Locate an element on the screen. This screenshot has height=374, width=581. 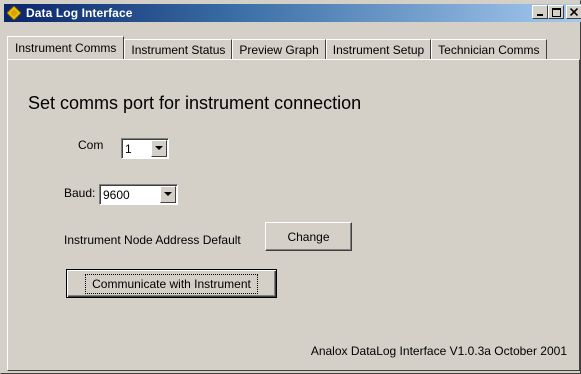
com-port-select: 1 is located at coordinates (145, 148).